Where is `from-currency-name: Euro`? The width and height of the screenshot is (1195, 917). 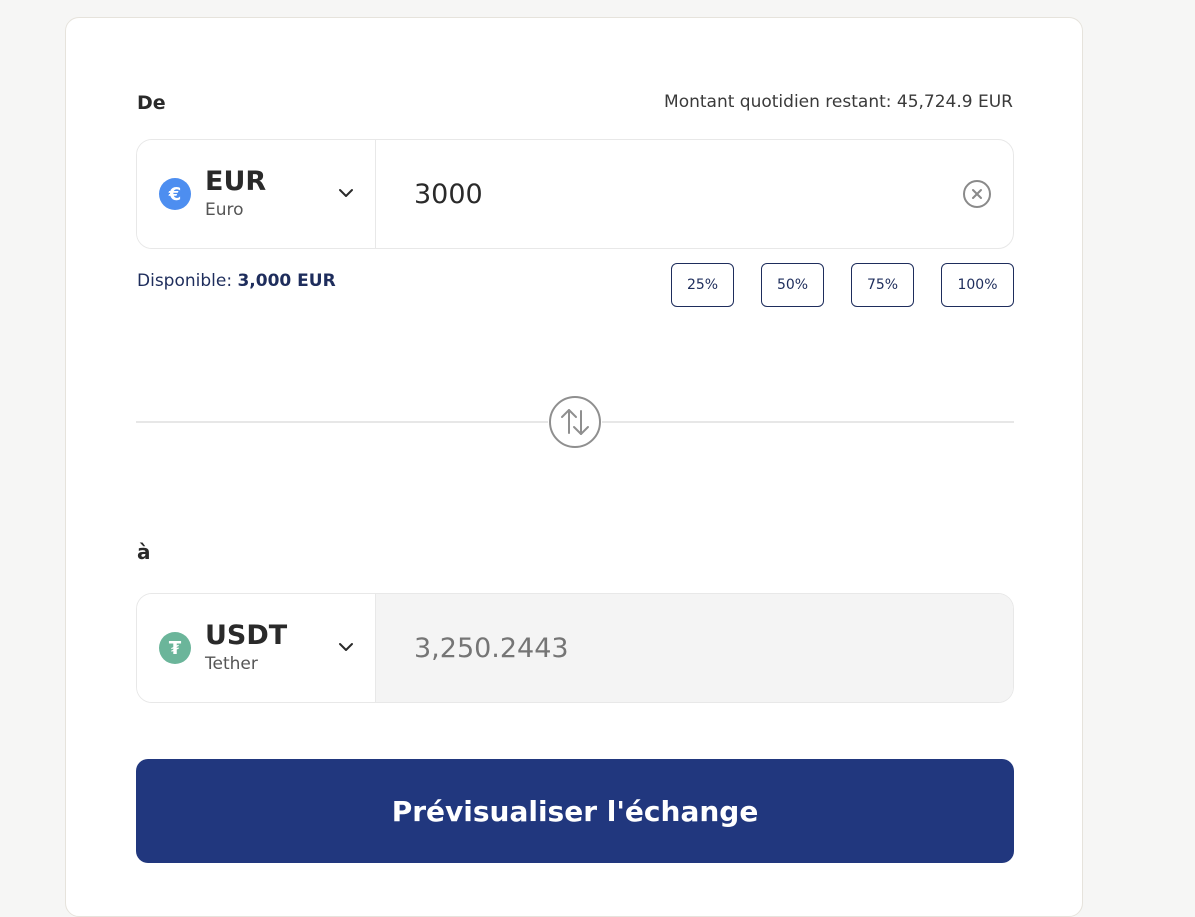 from-currency-name: Euro is located at coordinates (224, 210).